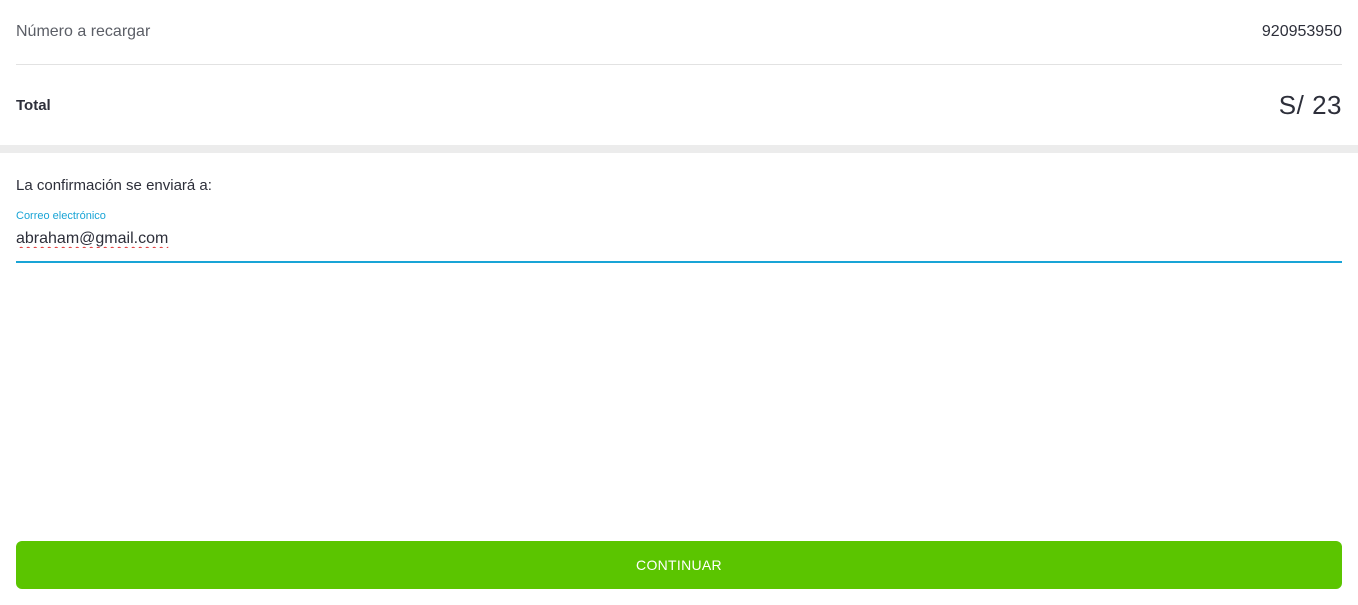  What do you see at coordinates (61, 216) in the screenshot?
I see `email-field-label: Correo electrónico` at bounding box center [61, 216].